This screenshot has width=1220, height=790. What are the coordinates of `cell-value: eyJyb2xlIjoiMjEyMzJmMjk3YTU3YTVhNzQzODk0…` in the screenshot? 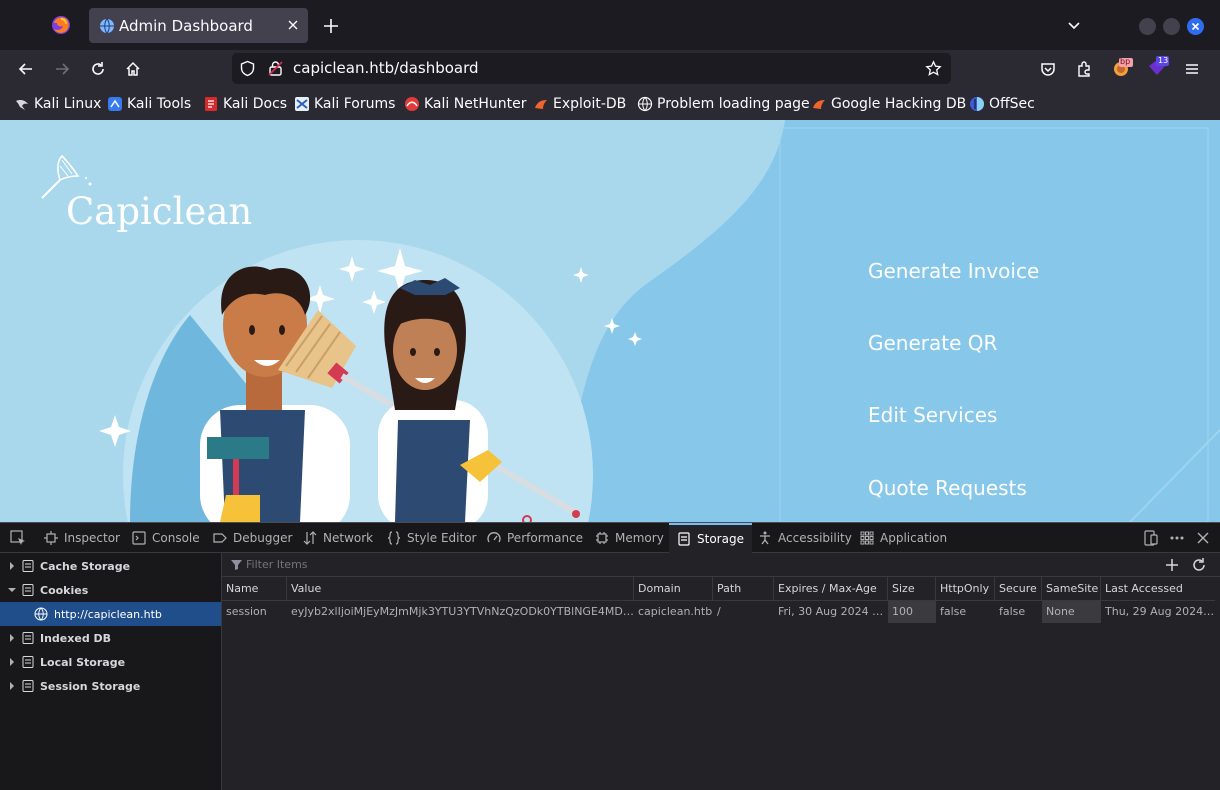 It's located at (460, 612).